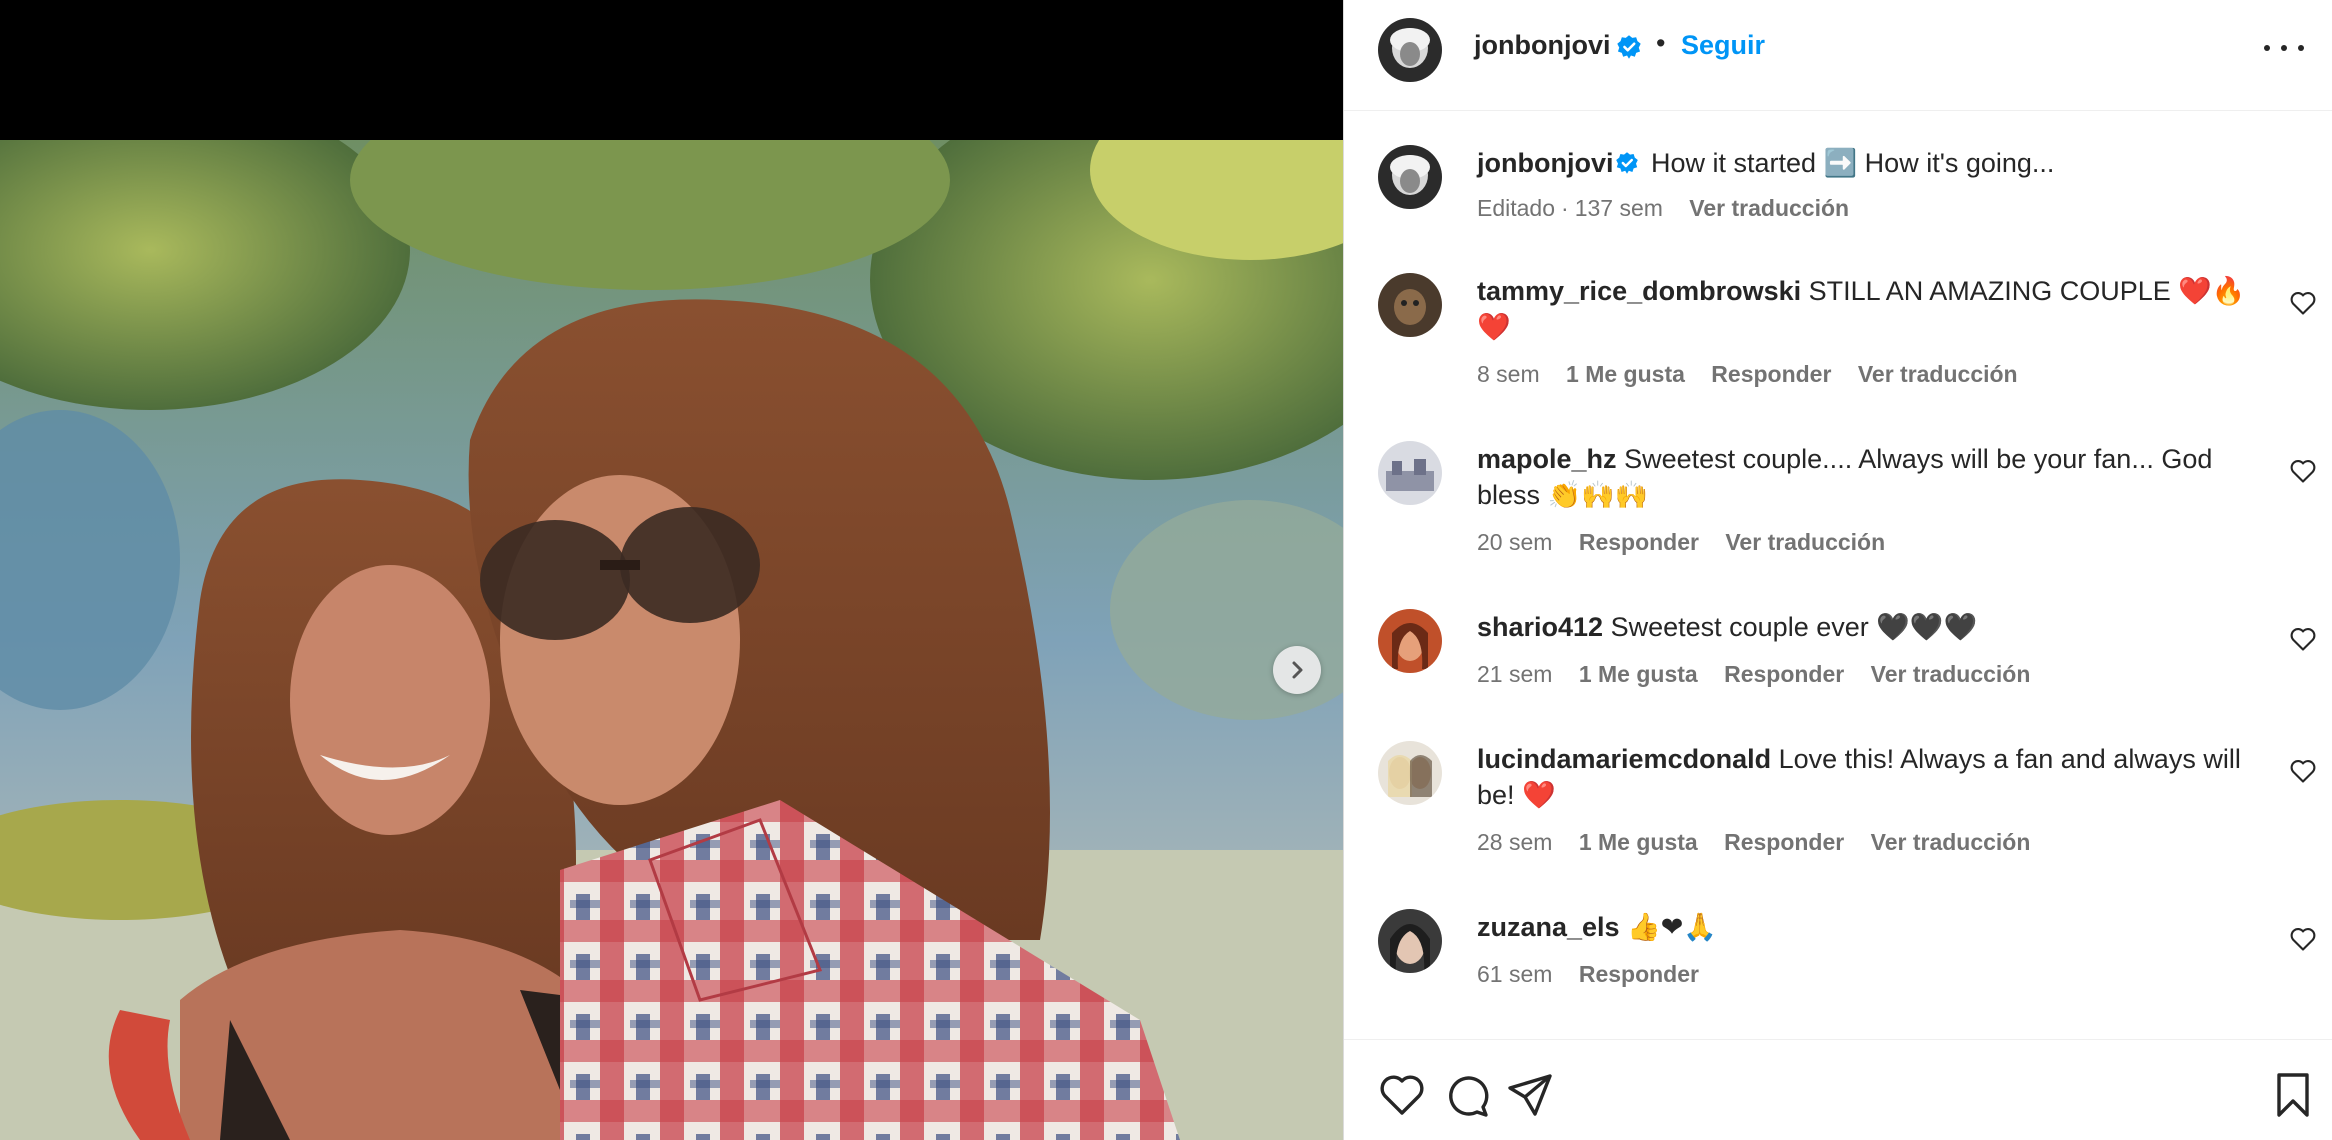 This screenshot has height=1140, width=2332. I want to click on more-options-icon, so click(2284, 48).